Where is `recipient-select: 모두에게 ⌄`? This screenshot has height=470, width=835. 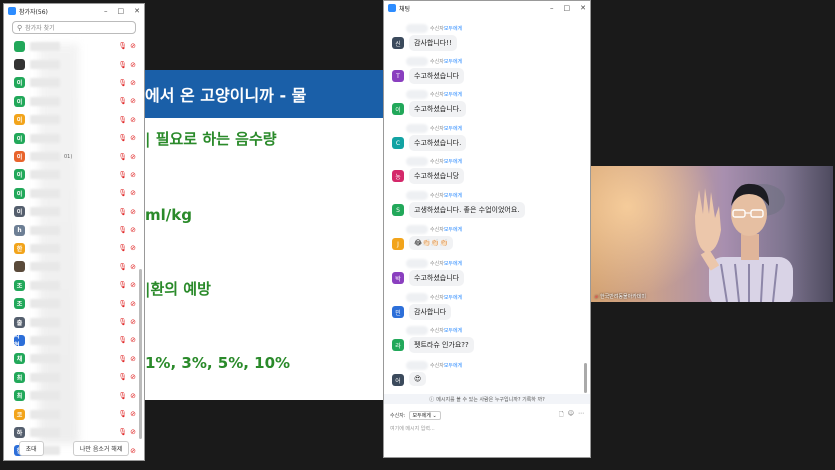 recipient-select: 모두에게 ⌄ is located at coordinates (424, 415).